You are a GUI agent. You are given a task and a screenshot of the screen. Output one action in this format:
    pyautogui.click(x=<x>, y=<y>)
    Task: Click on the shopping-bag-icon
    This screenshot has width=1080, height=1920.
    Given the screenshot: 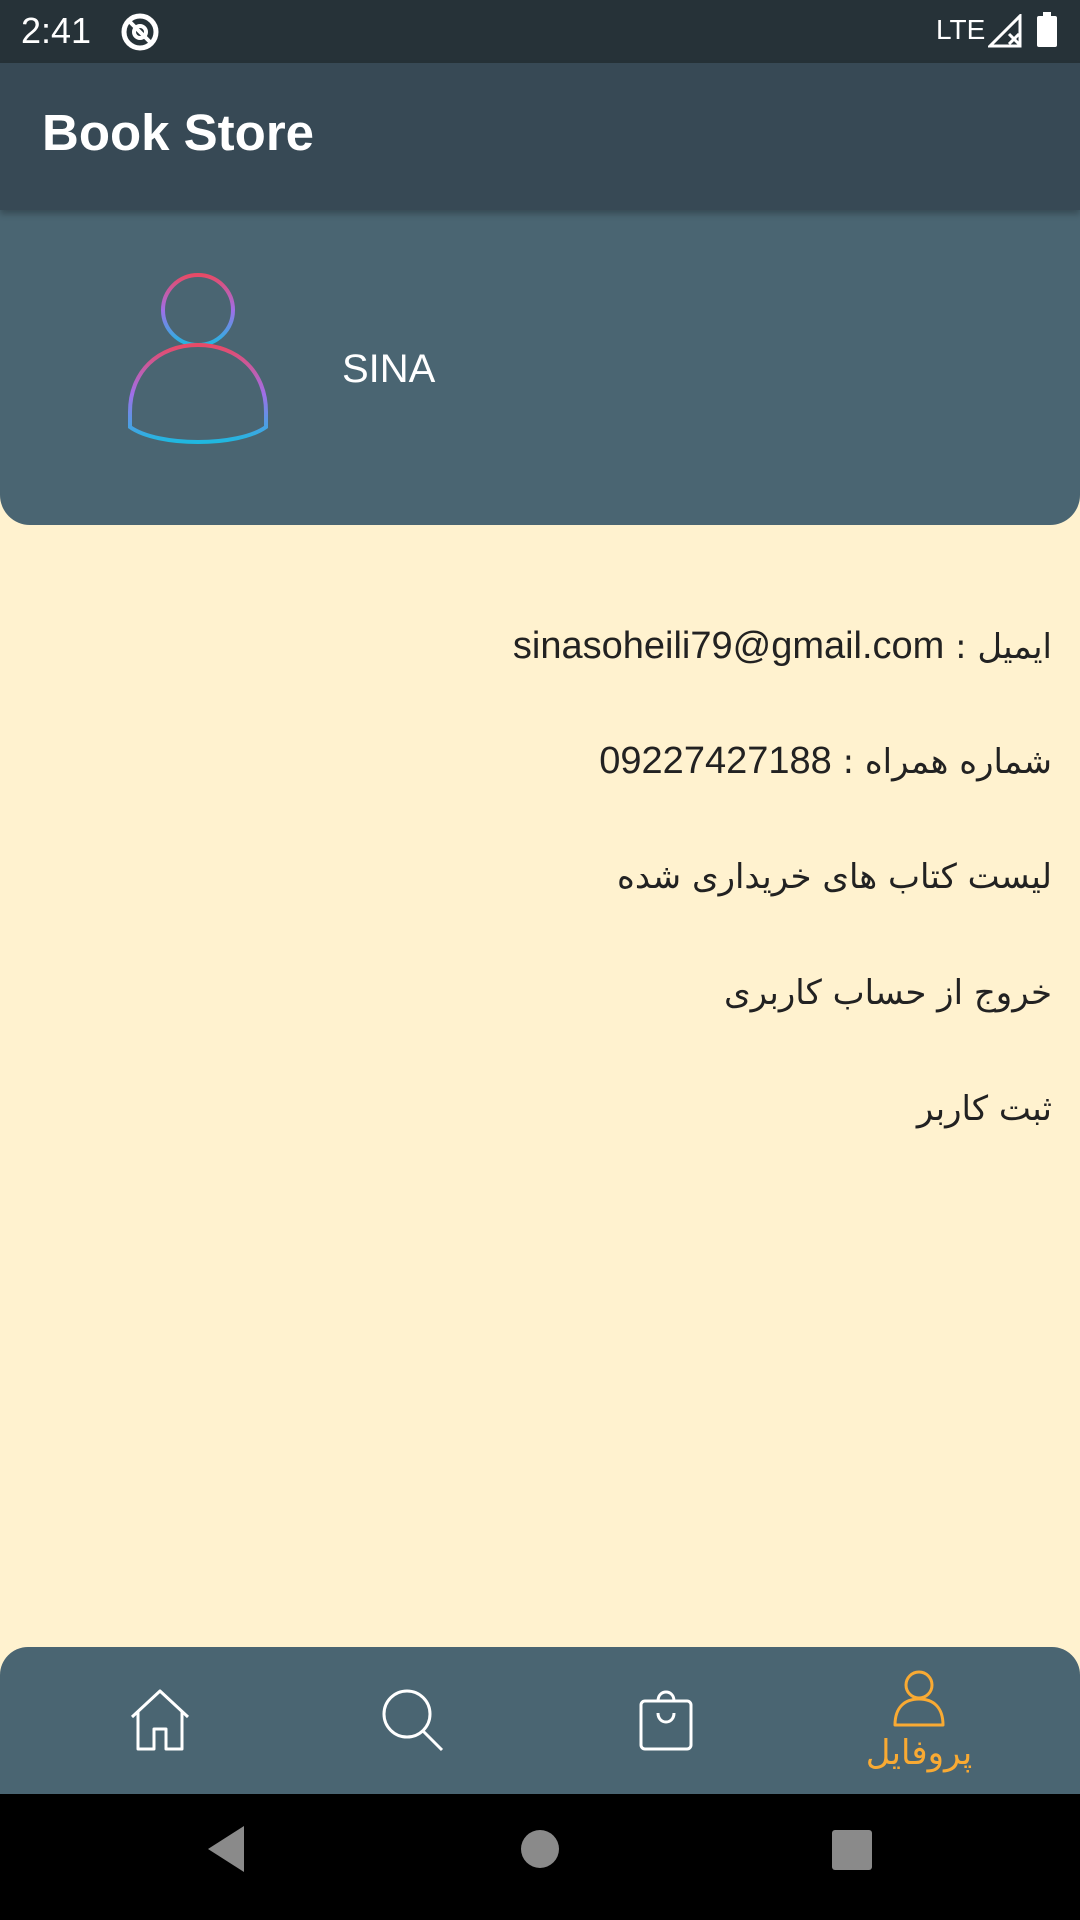 What is the action you would take?
    pyautogui.click(x=666, y=1720)
    